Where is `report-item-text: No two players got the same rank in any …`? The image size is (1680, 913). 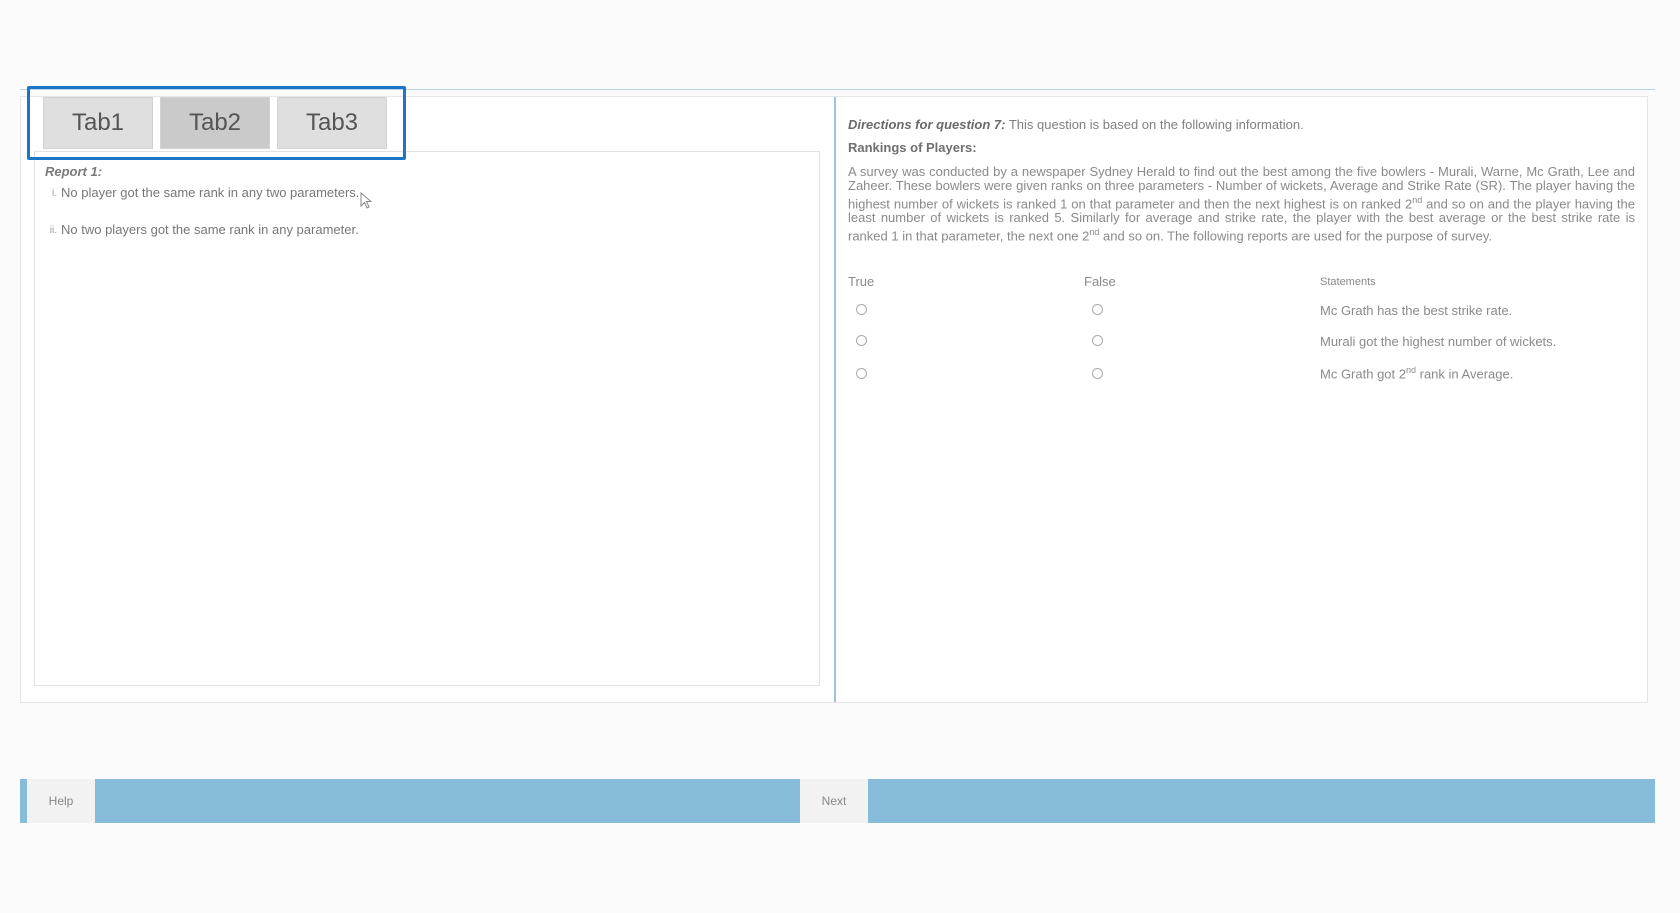 report-item-text: No two players got the same rank in any … is located at coordinates (210, 229).